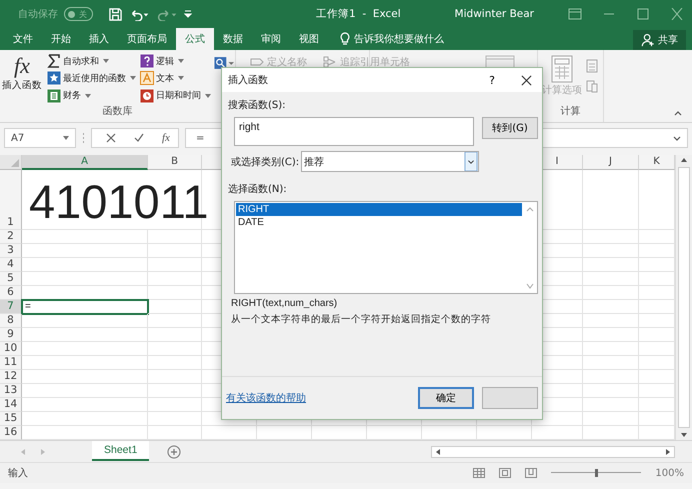 This screenshot has width=692, height=489. Describe the element at coordinates (366, 62) in the screenshot. I see `ribbon-item: 追踪引用单元格` at that location.